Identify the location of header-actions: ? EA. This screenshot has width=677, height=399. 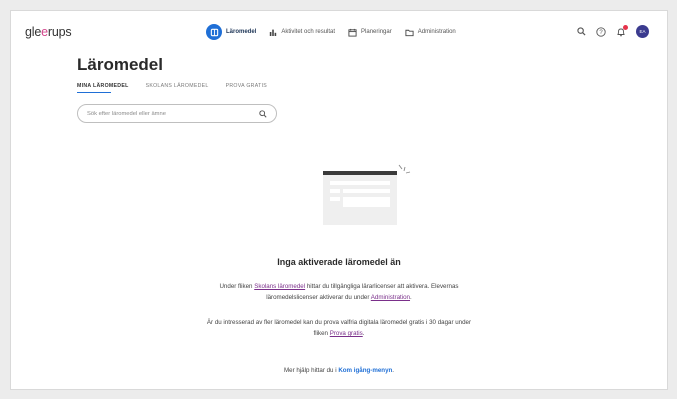
(608, 31).